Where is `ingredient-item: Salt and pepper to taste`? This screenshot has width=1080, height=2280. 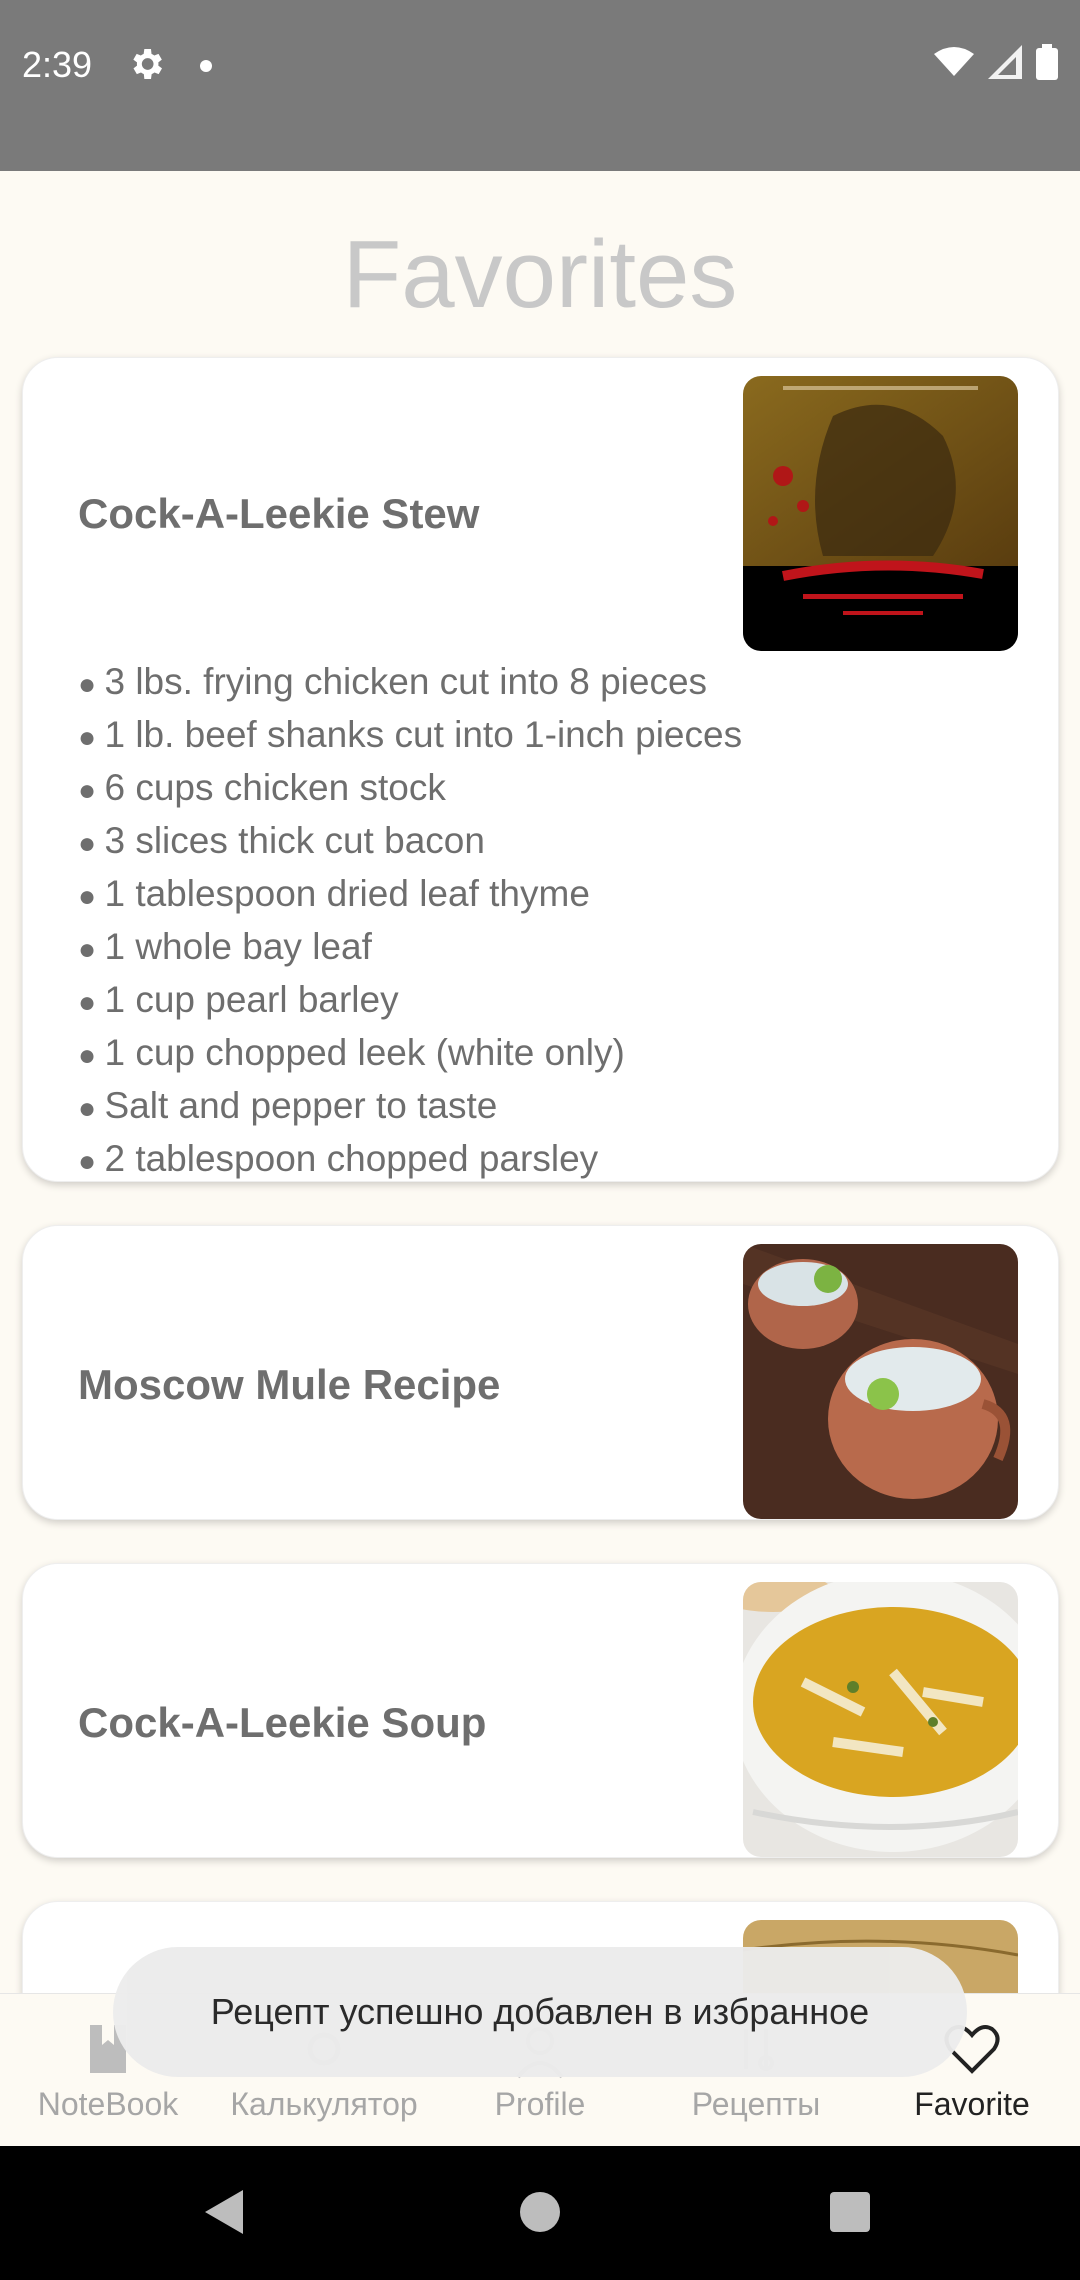
ingredient-item: Salt and pepper to taste is located at coordinates (410, 1105).